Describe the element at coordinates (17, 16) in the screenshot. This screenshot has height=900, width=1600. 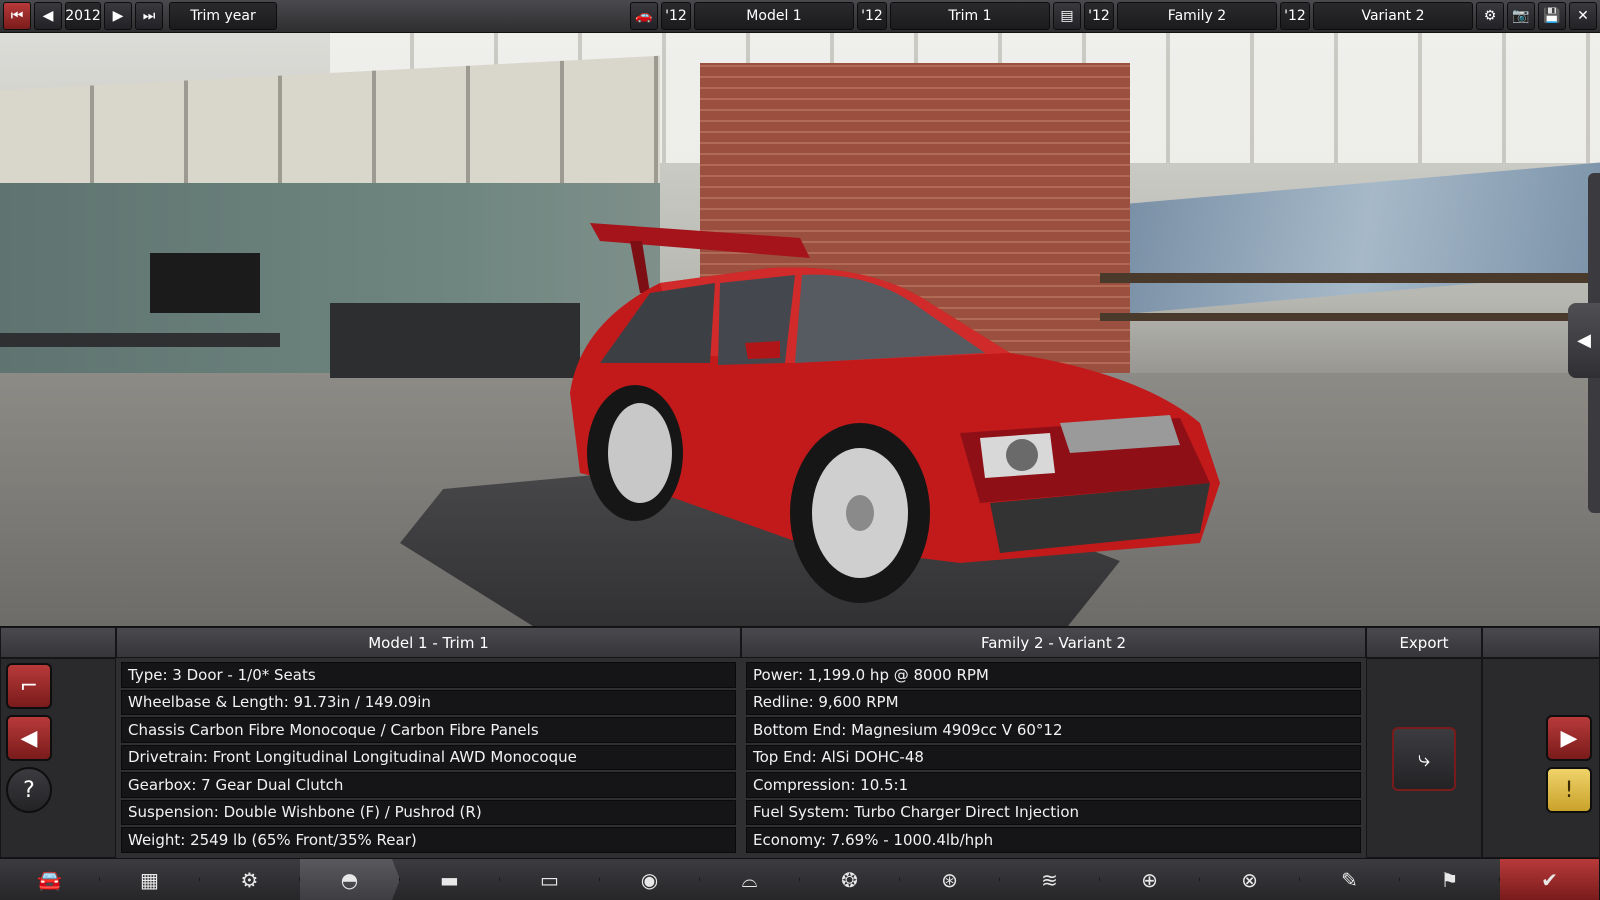
I see `rewind-year-icon: ⏮` at that location.